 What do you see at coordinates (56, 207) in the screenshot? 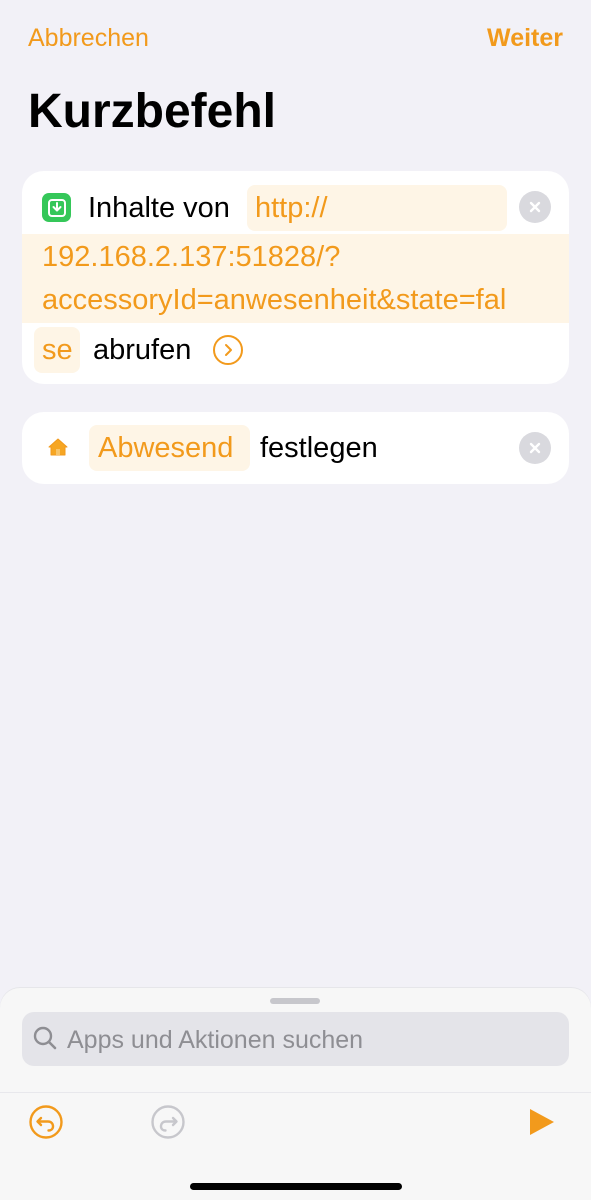
I see `download-icon` at bounding box center [56, 207].